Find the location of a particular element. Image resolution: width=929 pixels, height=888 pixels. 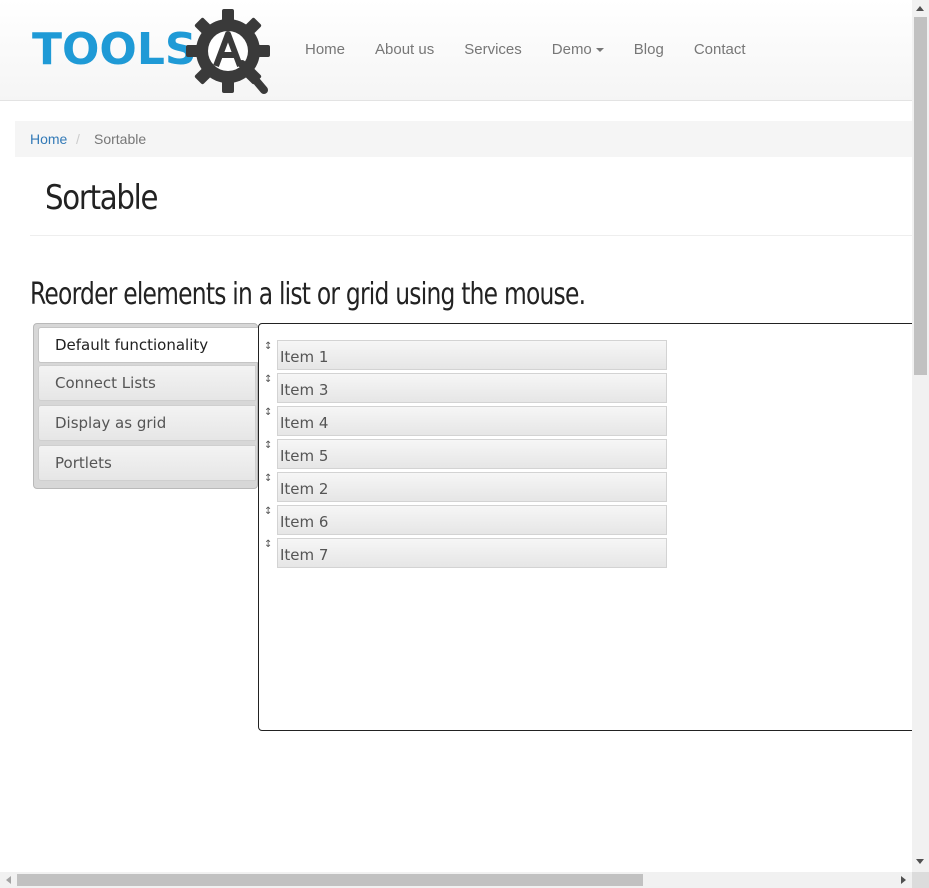

nav-home: Home is located at coordinates (325, 50).